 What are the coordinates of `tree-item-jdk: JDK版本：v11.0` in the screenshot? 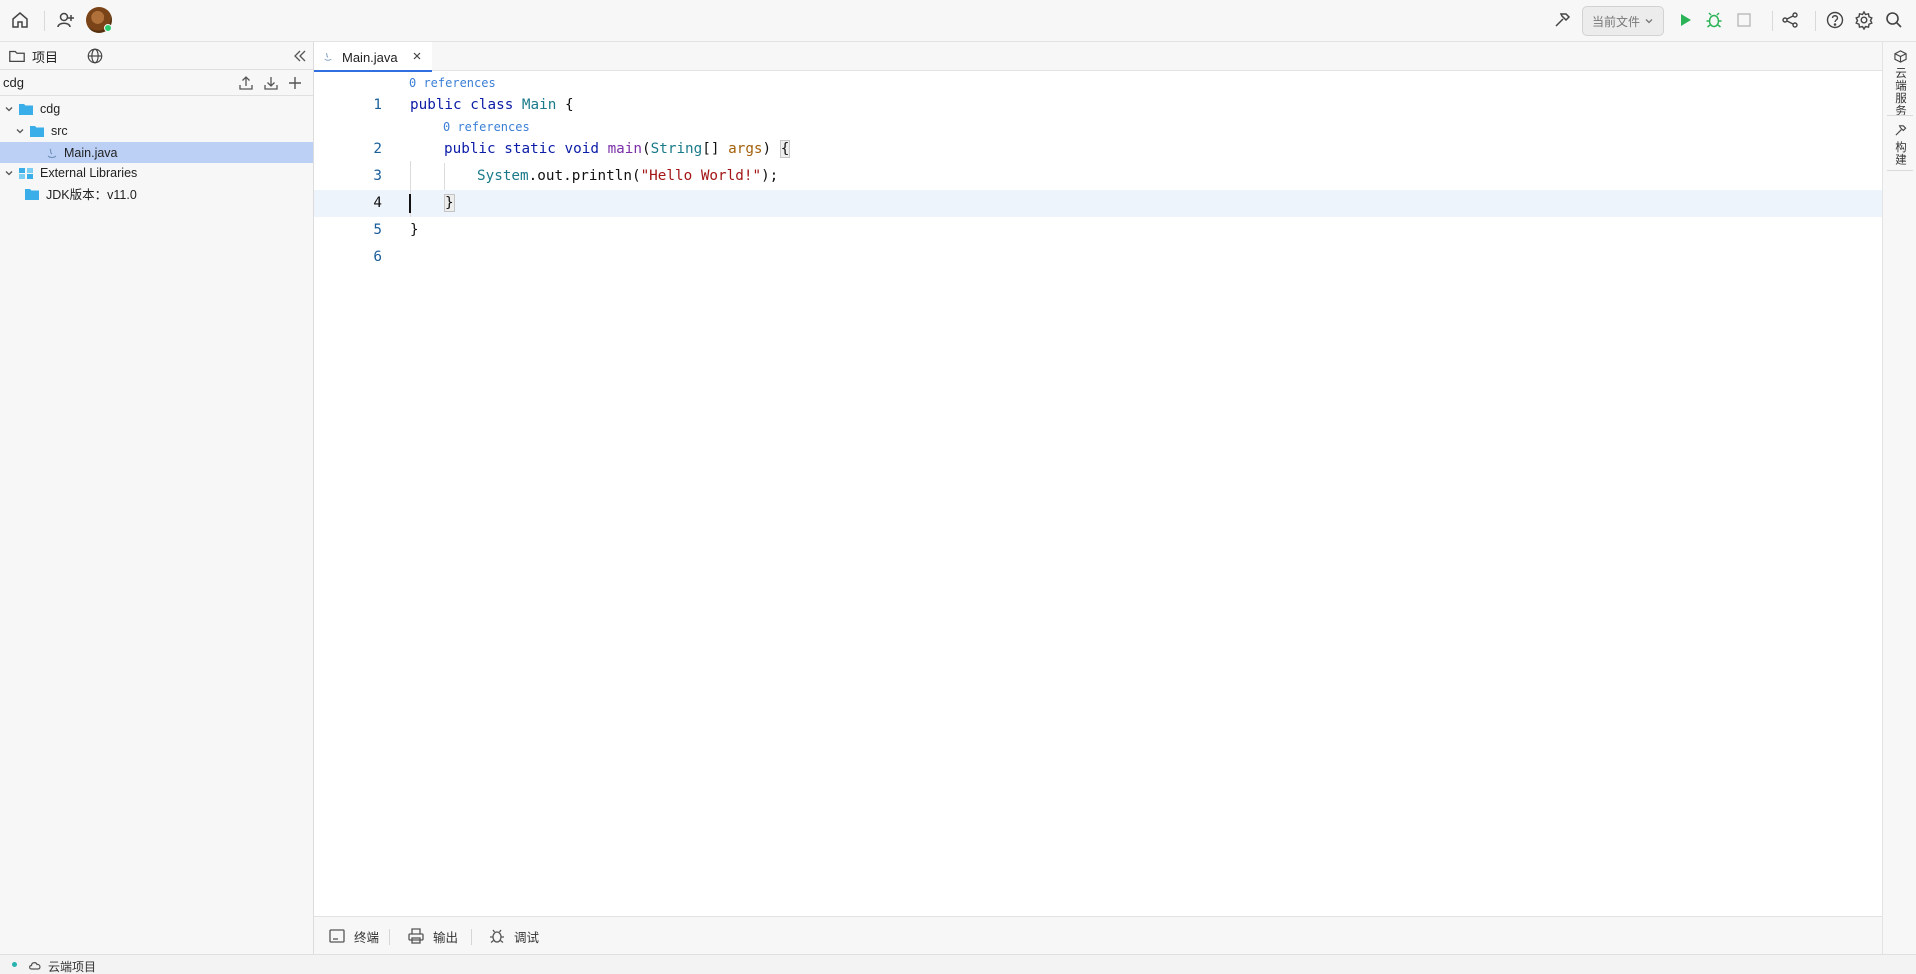 It's located at (156, 193).